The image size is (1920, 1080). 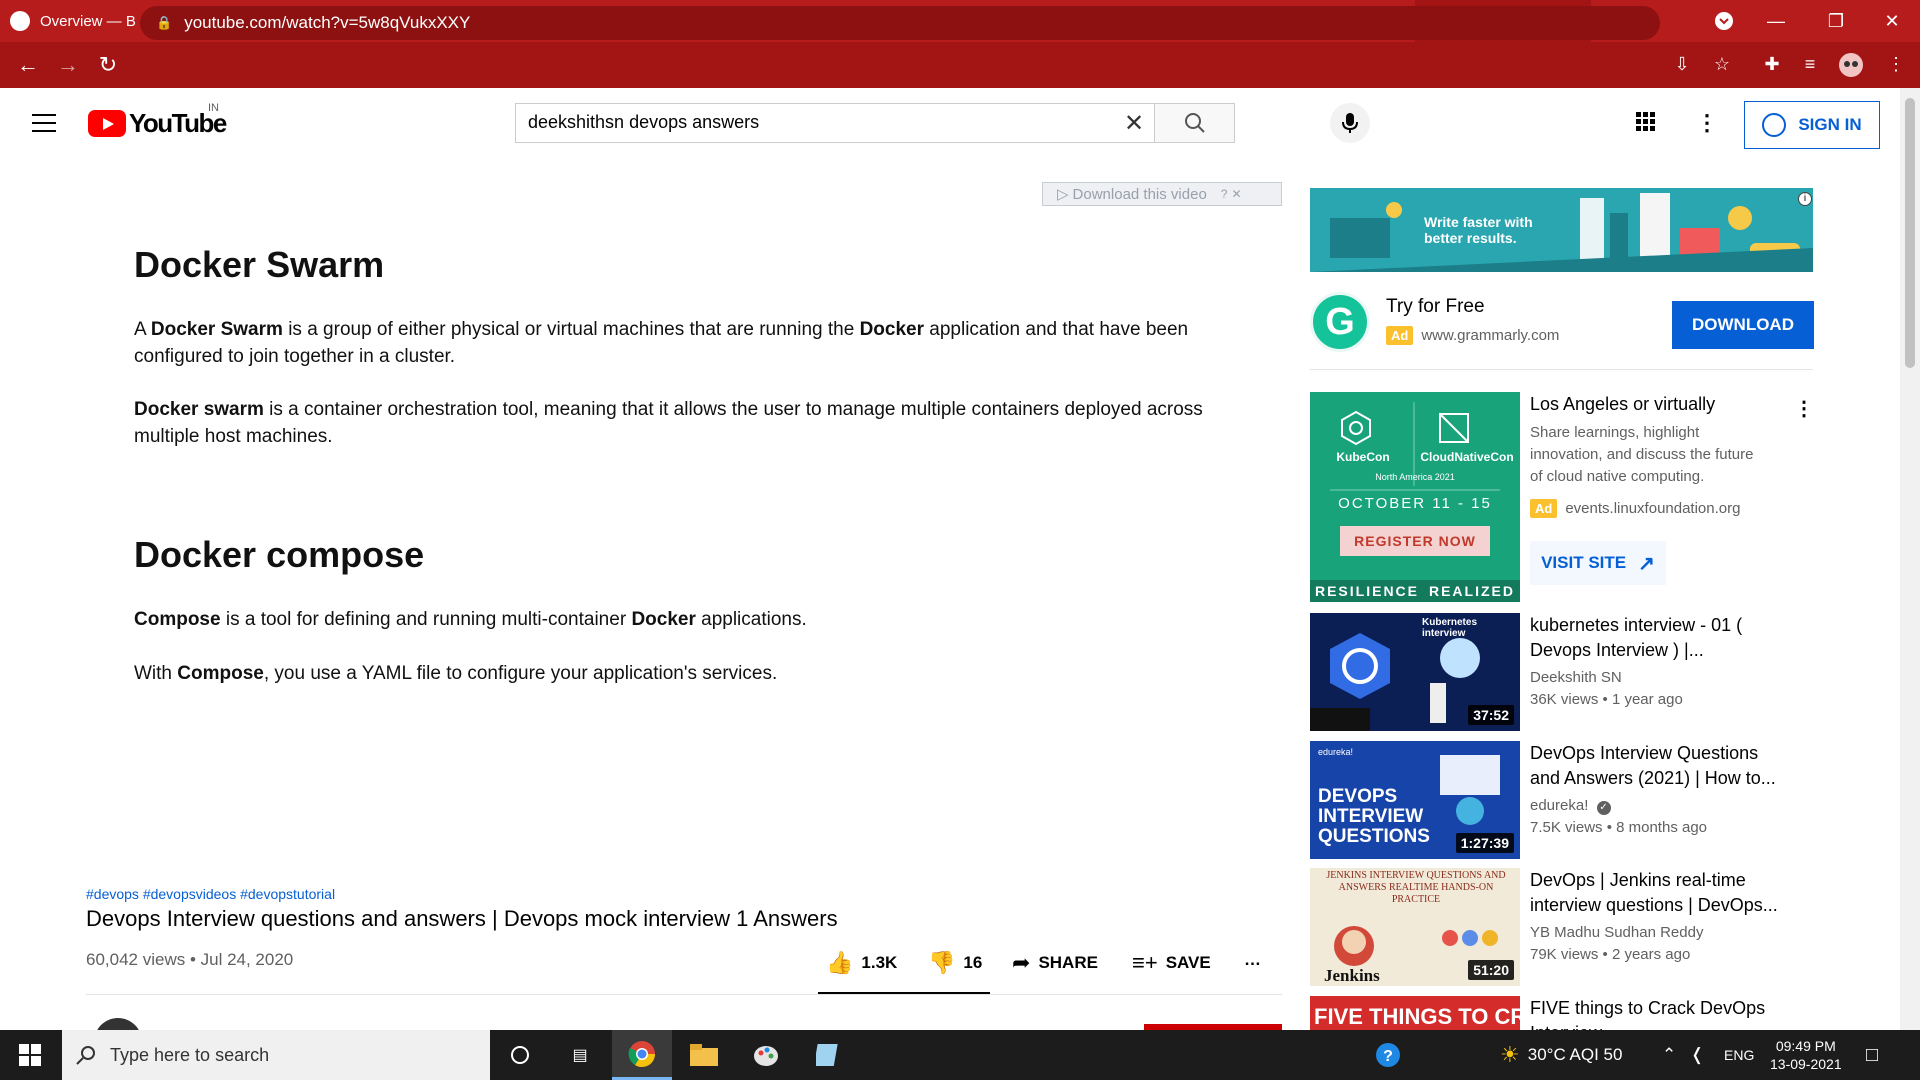 What do you see at coordinates (1415, 1013) in the screenshot?
I see `video-thumbnail-4: FIVE THINGS TO CRACK` at bounding box center [1415, 1013].